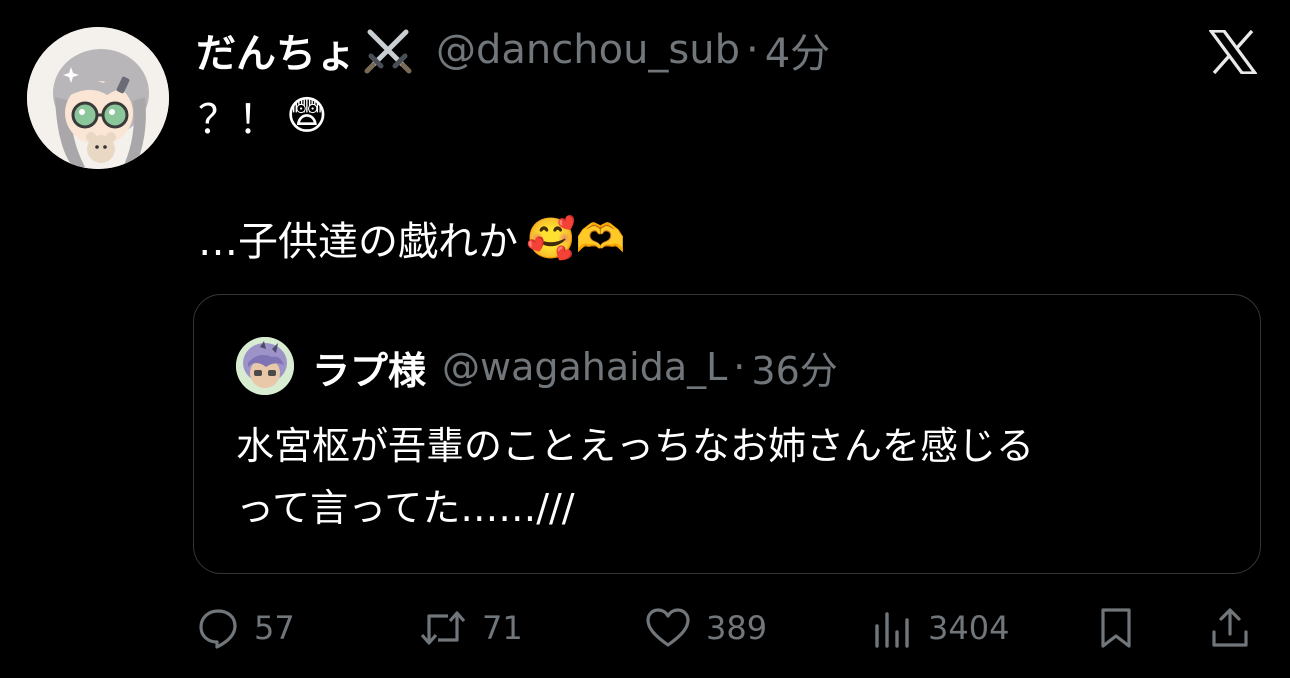 This screenshot has height=678, width=1290. What do you see at coordinates (1233, 52) in the screenshot?
I see `x-logo-icon` at bounding box center [1233, 52].